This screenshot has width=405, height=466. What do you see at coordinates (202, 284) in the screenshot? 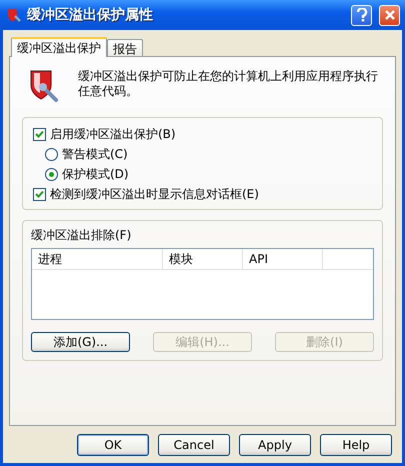
I see `exclusion-list: 进程 模块 API` at bounding box center [202, 284].